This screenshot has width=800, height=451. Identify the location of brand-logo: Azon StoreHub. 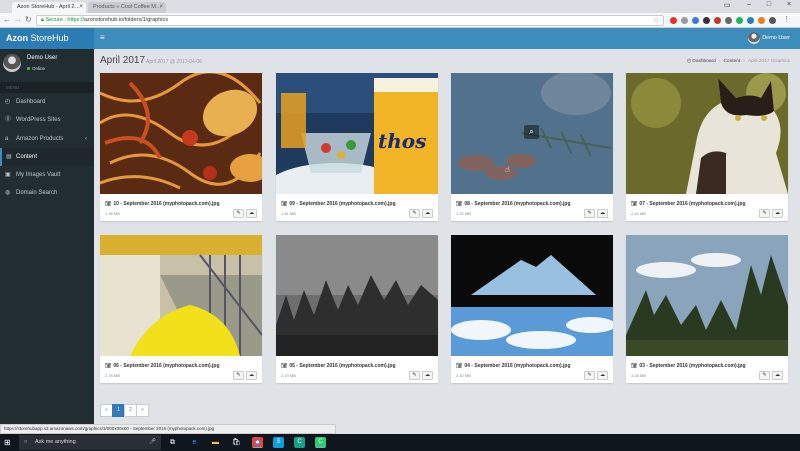
(47, 38).